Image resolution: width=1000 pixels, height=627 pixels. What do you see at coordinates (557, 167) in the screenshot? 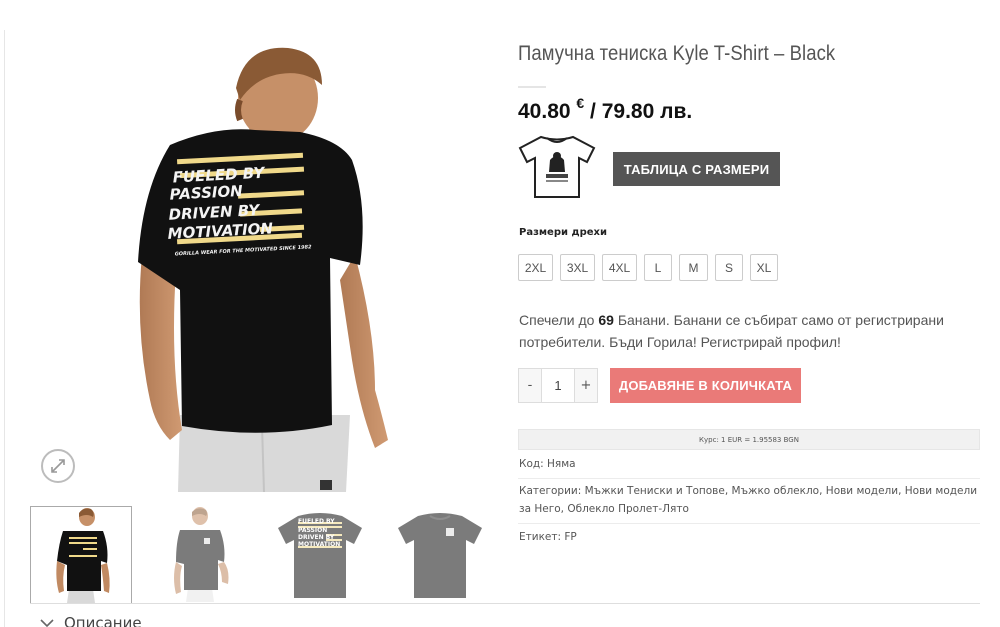
I see `tshirt-icon` at bounding box center [557, 167].